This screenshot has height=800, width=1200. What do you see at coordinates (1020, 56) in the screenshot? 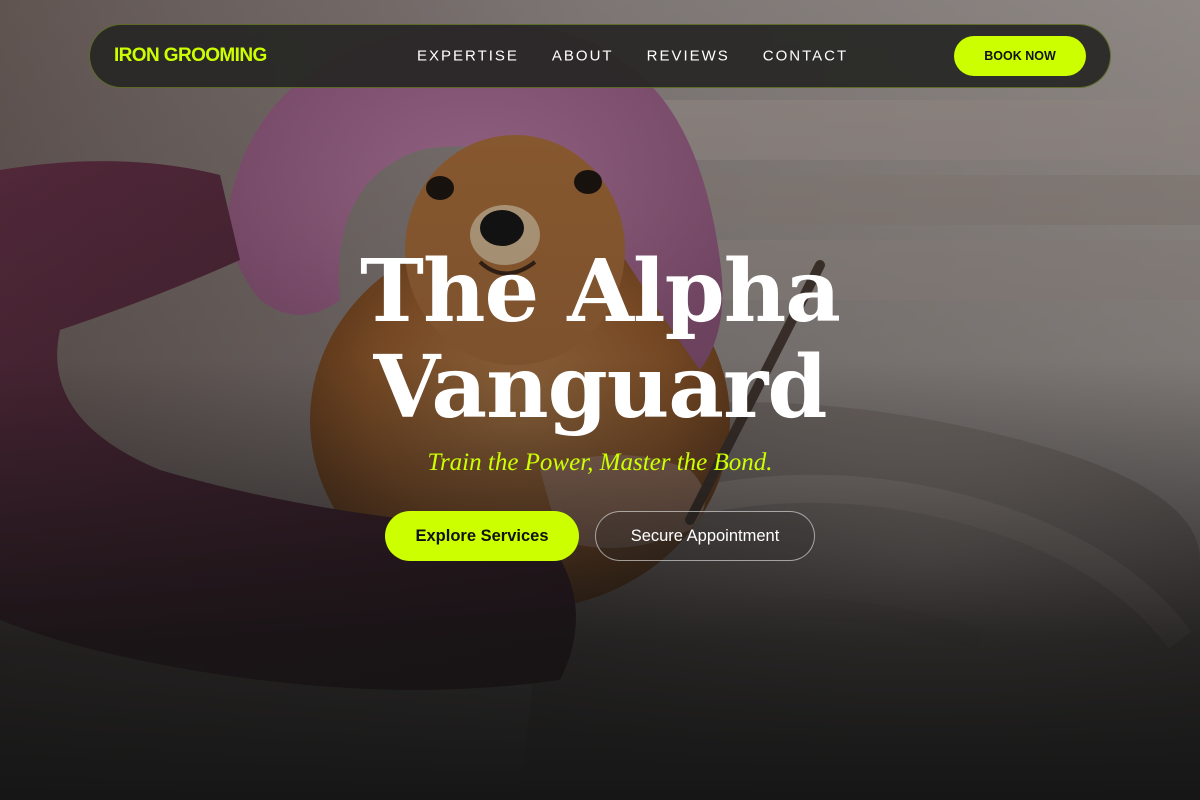
I see `book-now-button: BOOK NOW` at bounding box center [1020, 56].